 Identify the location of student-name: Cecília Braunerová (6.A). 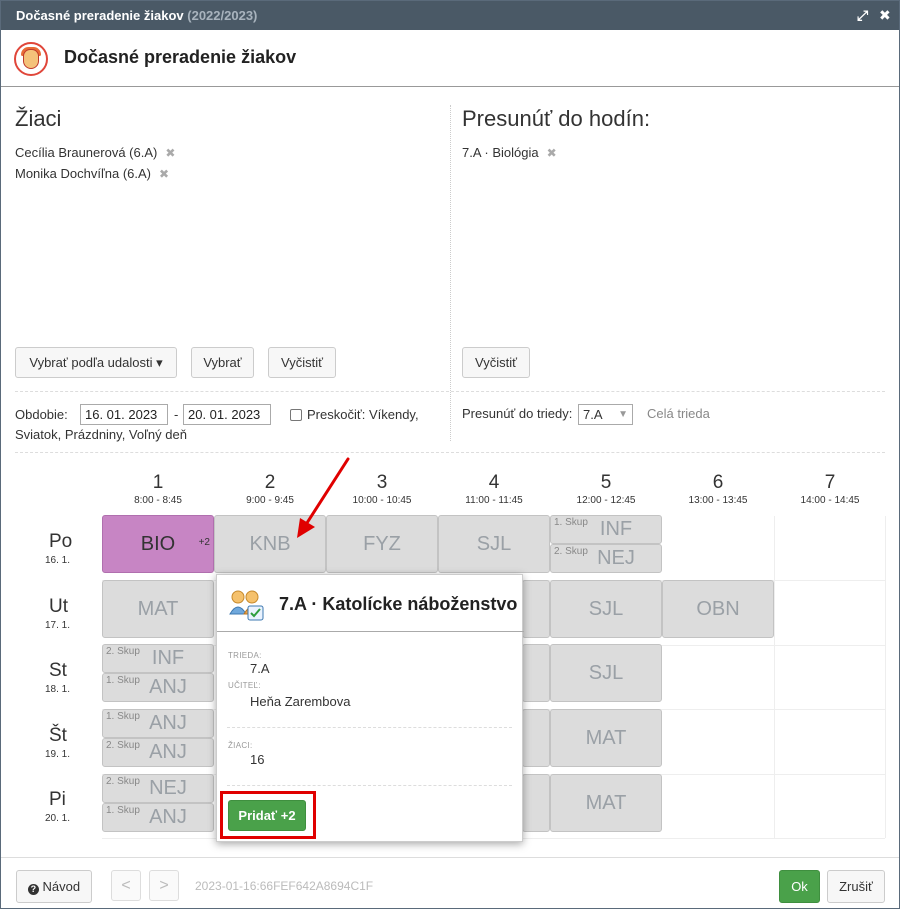
(86, 152).